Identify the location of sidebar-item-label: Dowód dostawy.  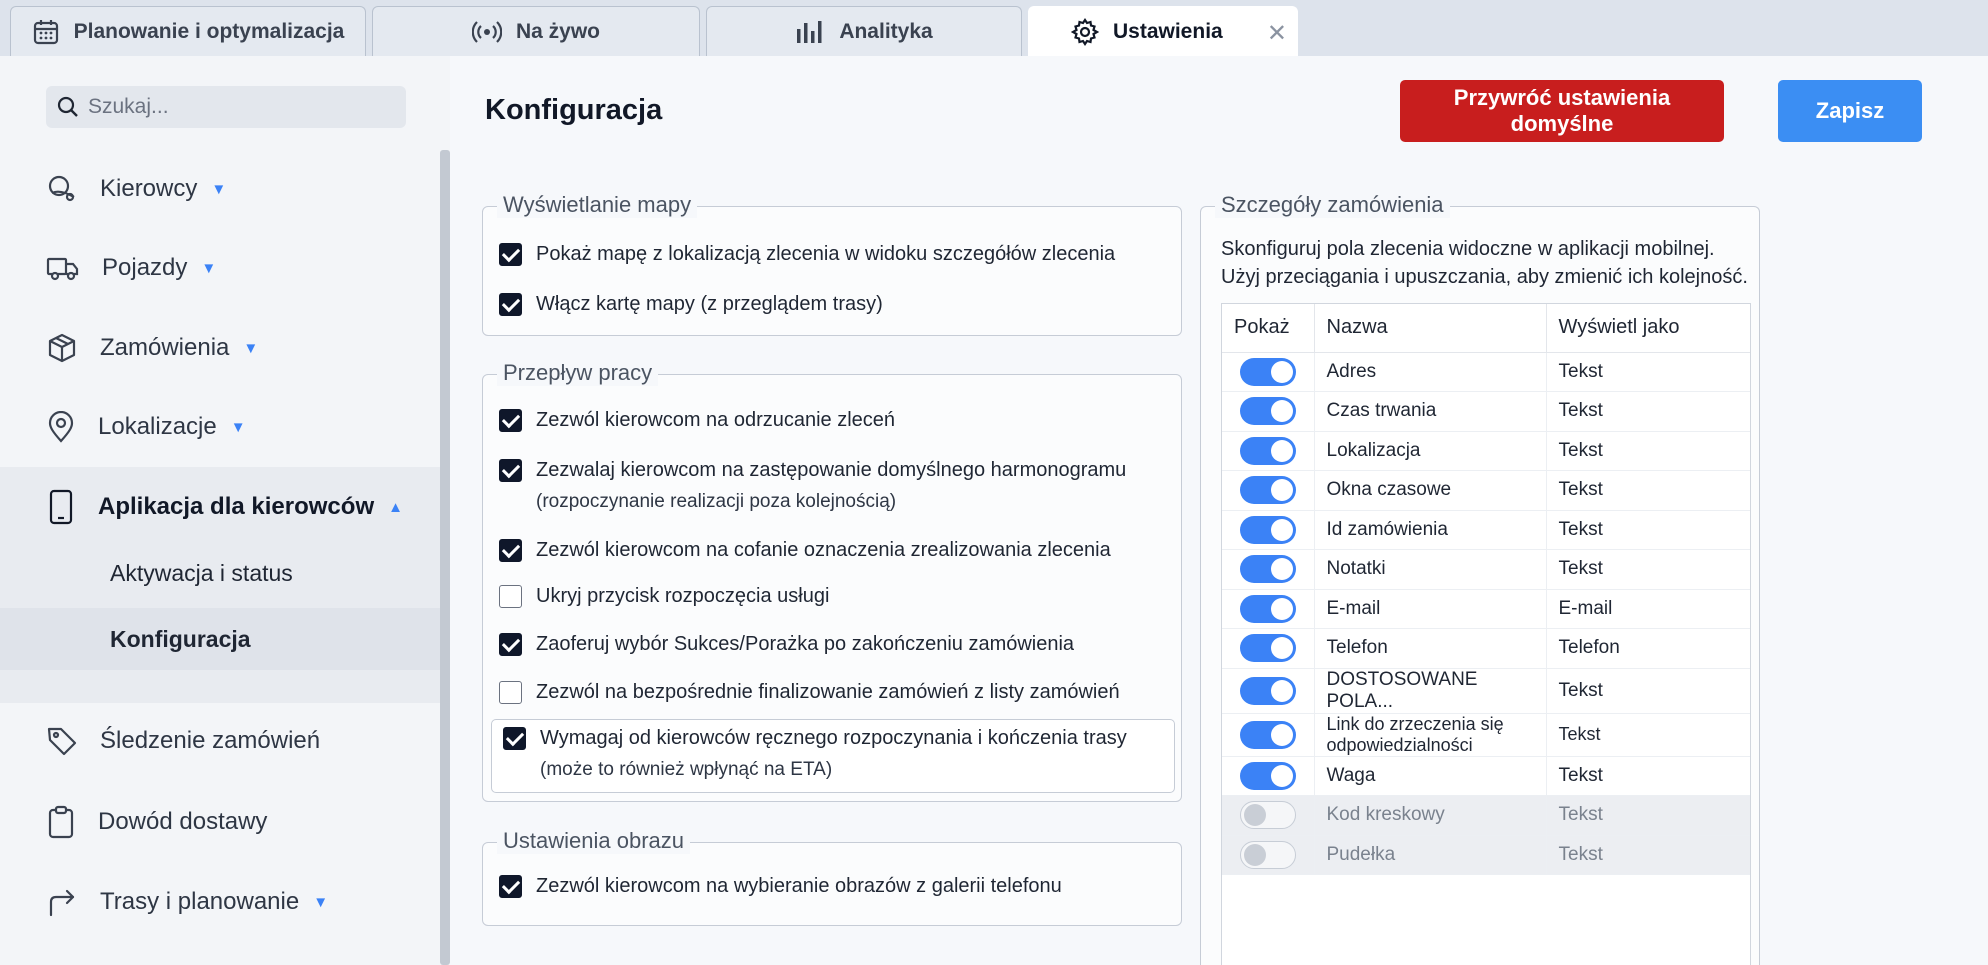
(183, 821).